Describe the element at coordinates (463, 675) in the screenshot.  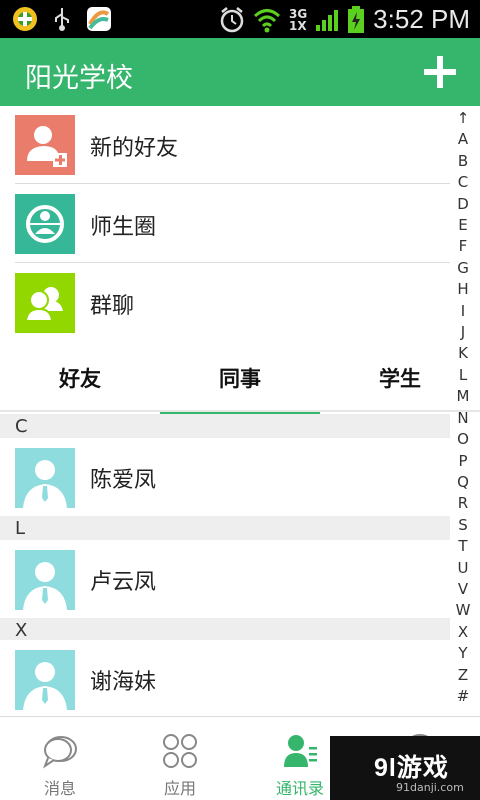
I see `index-letter: Z` at that location.